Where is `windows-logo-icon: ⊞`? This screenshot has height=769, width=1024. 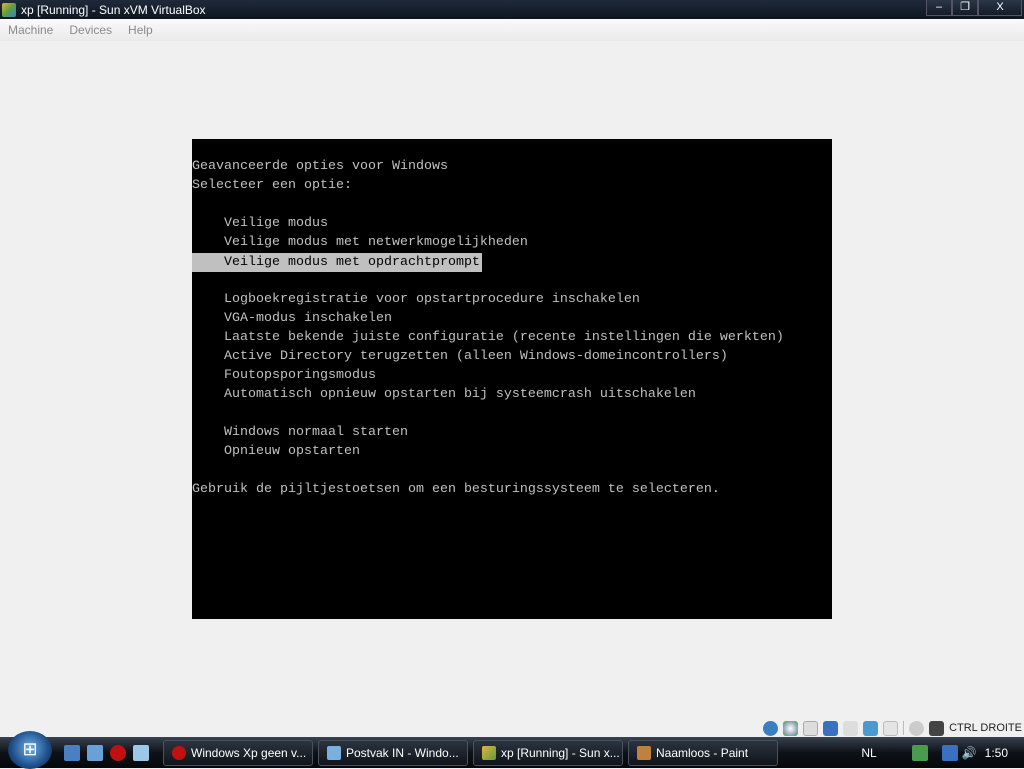 windows-logo-icon: ⊞ is located at coordinates (30, 749).